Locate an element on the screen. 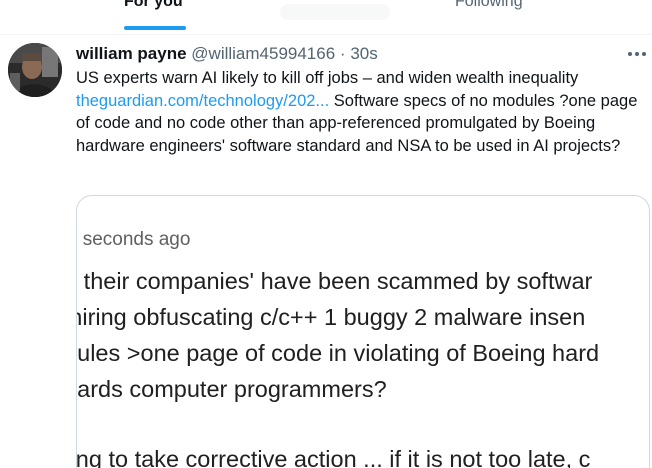 This screenshot has width=652, height=468. media-line: ndards computer programmers? is located at coordinates (231, 389).